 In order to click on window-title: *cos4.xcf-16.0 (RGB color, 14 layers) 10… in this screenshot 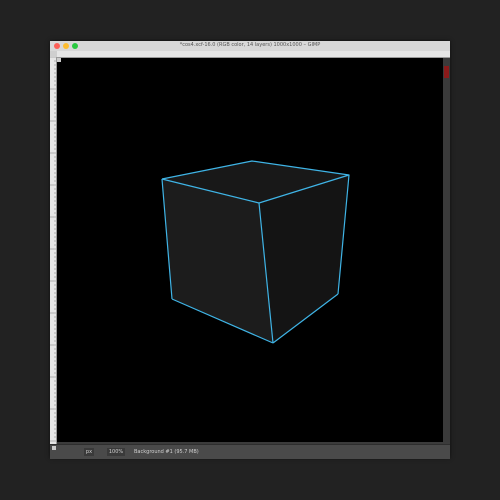, I will do `click(250, 45)`.